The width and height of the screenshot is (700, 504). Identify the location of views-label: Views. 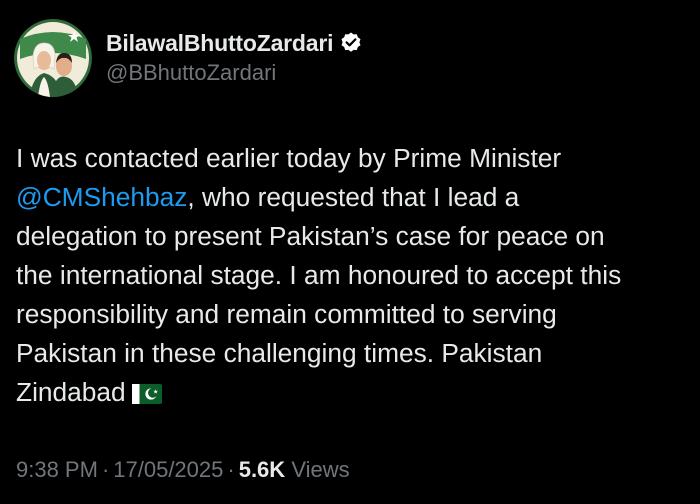
(320, 469).